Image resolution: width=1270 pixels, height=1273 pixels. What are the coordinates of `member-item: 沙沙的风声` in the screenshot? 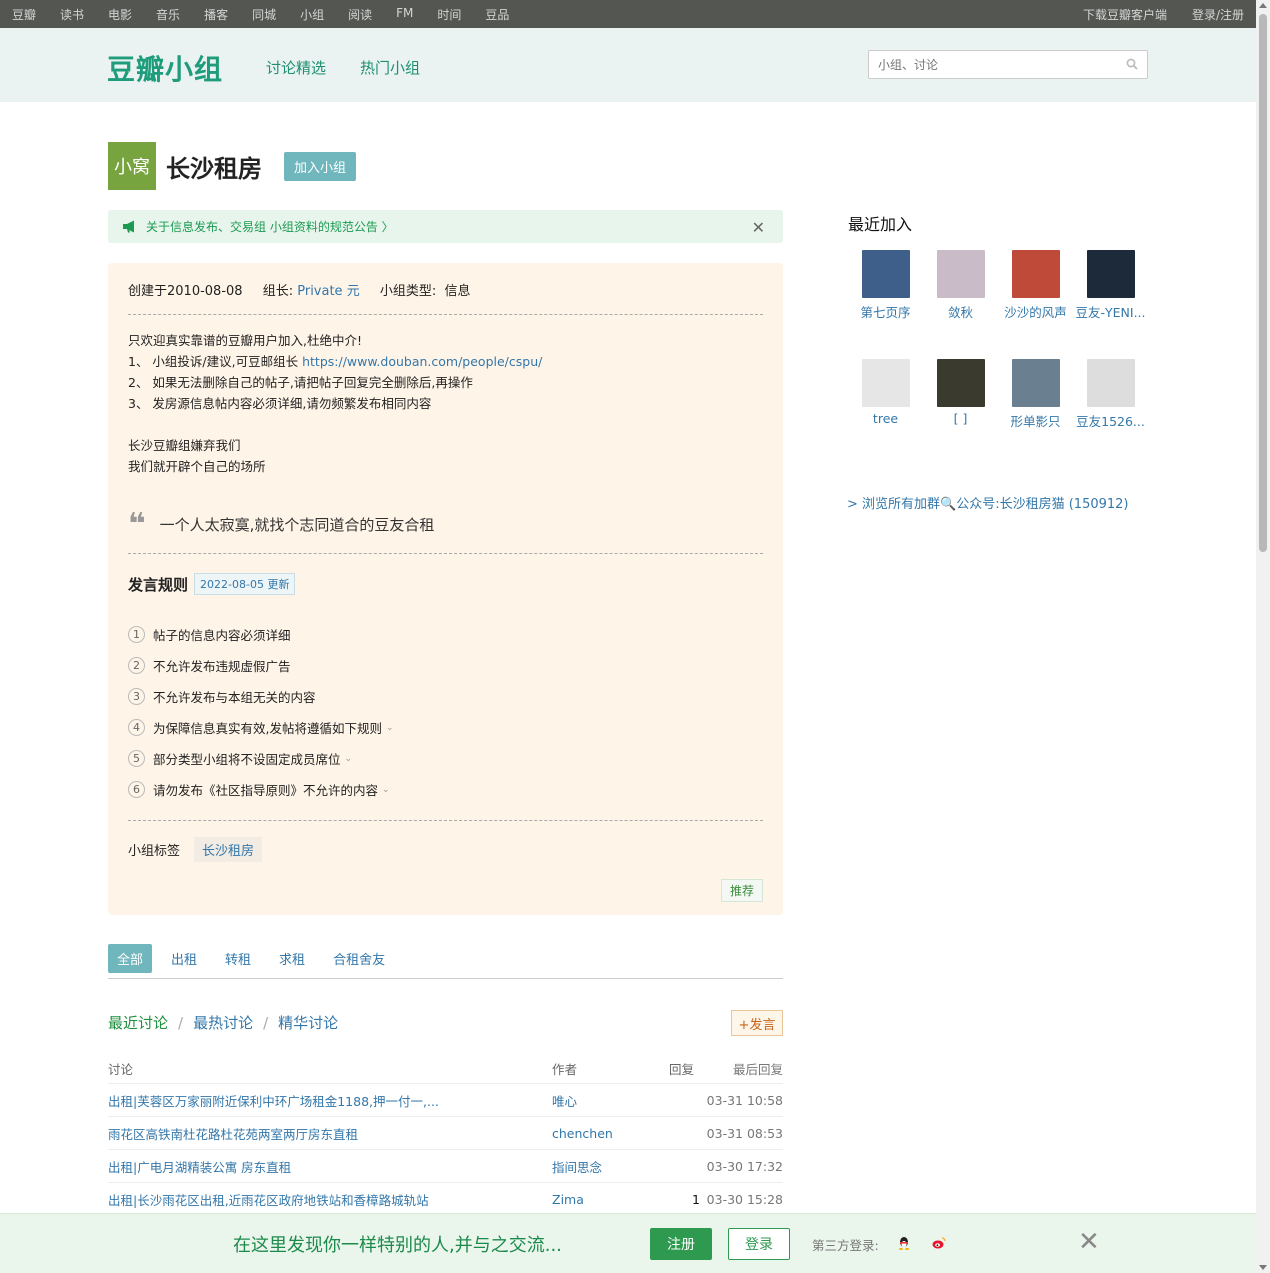 It's located at (1035, 304).